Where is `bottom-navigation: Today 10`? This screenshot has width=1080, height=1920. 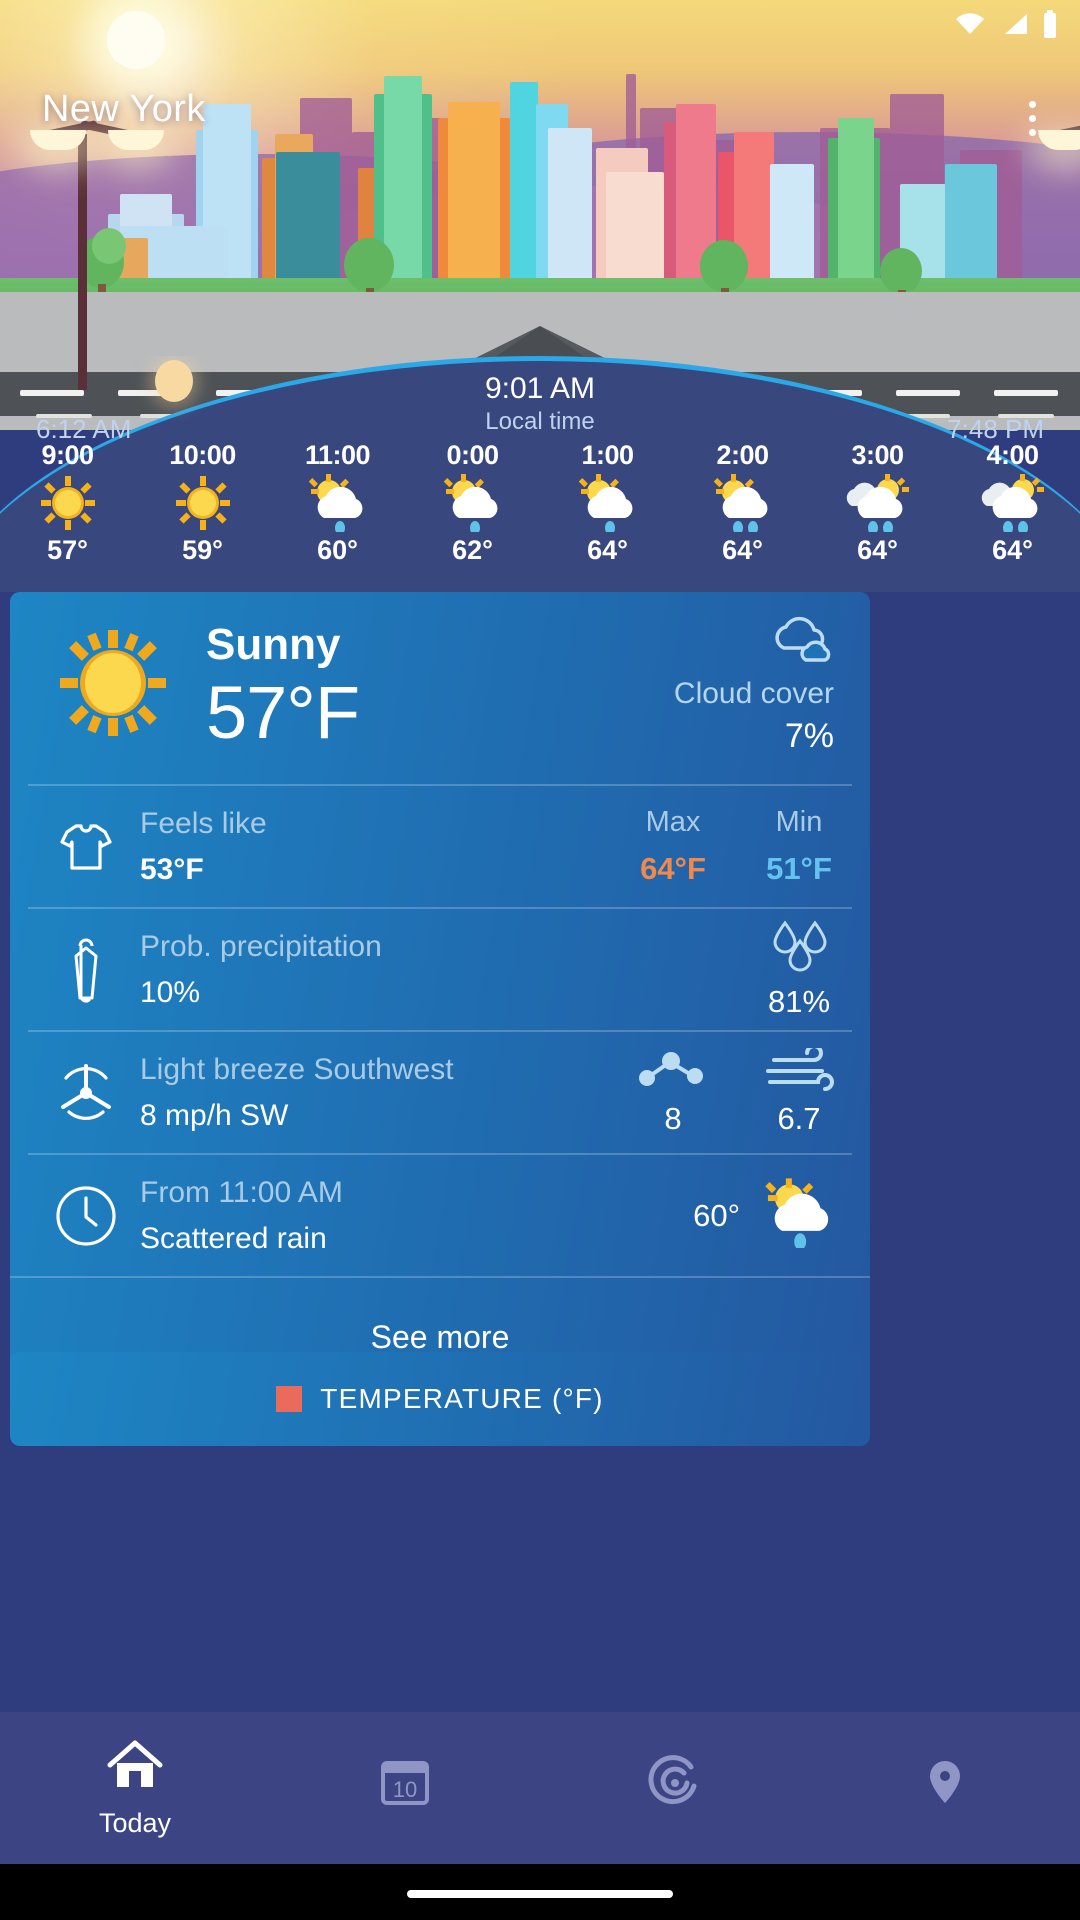
bottom-navigation: Today 10 is located at coordinates (540, 1788).